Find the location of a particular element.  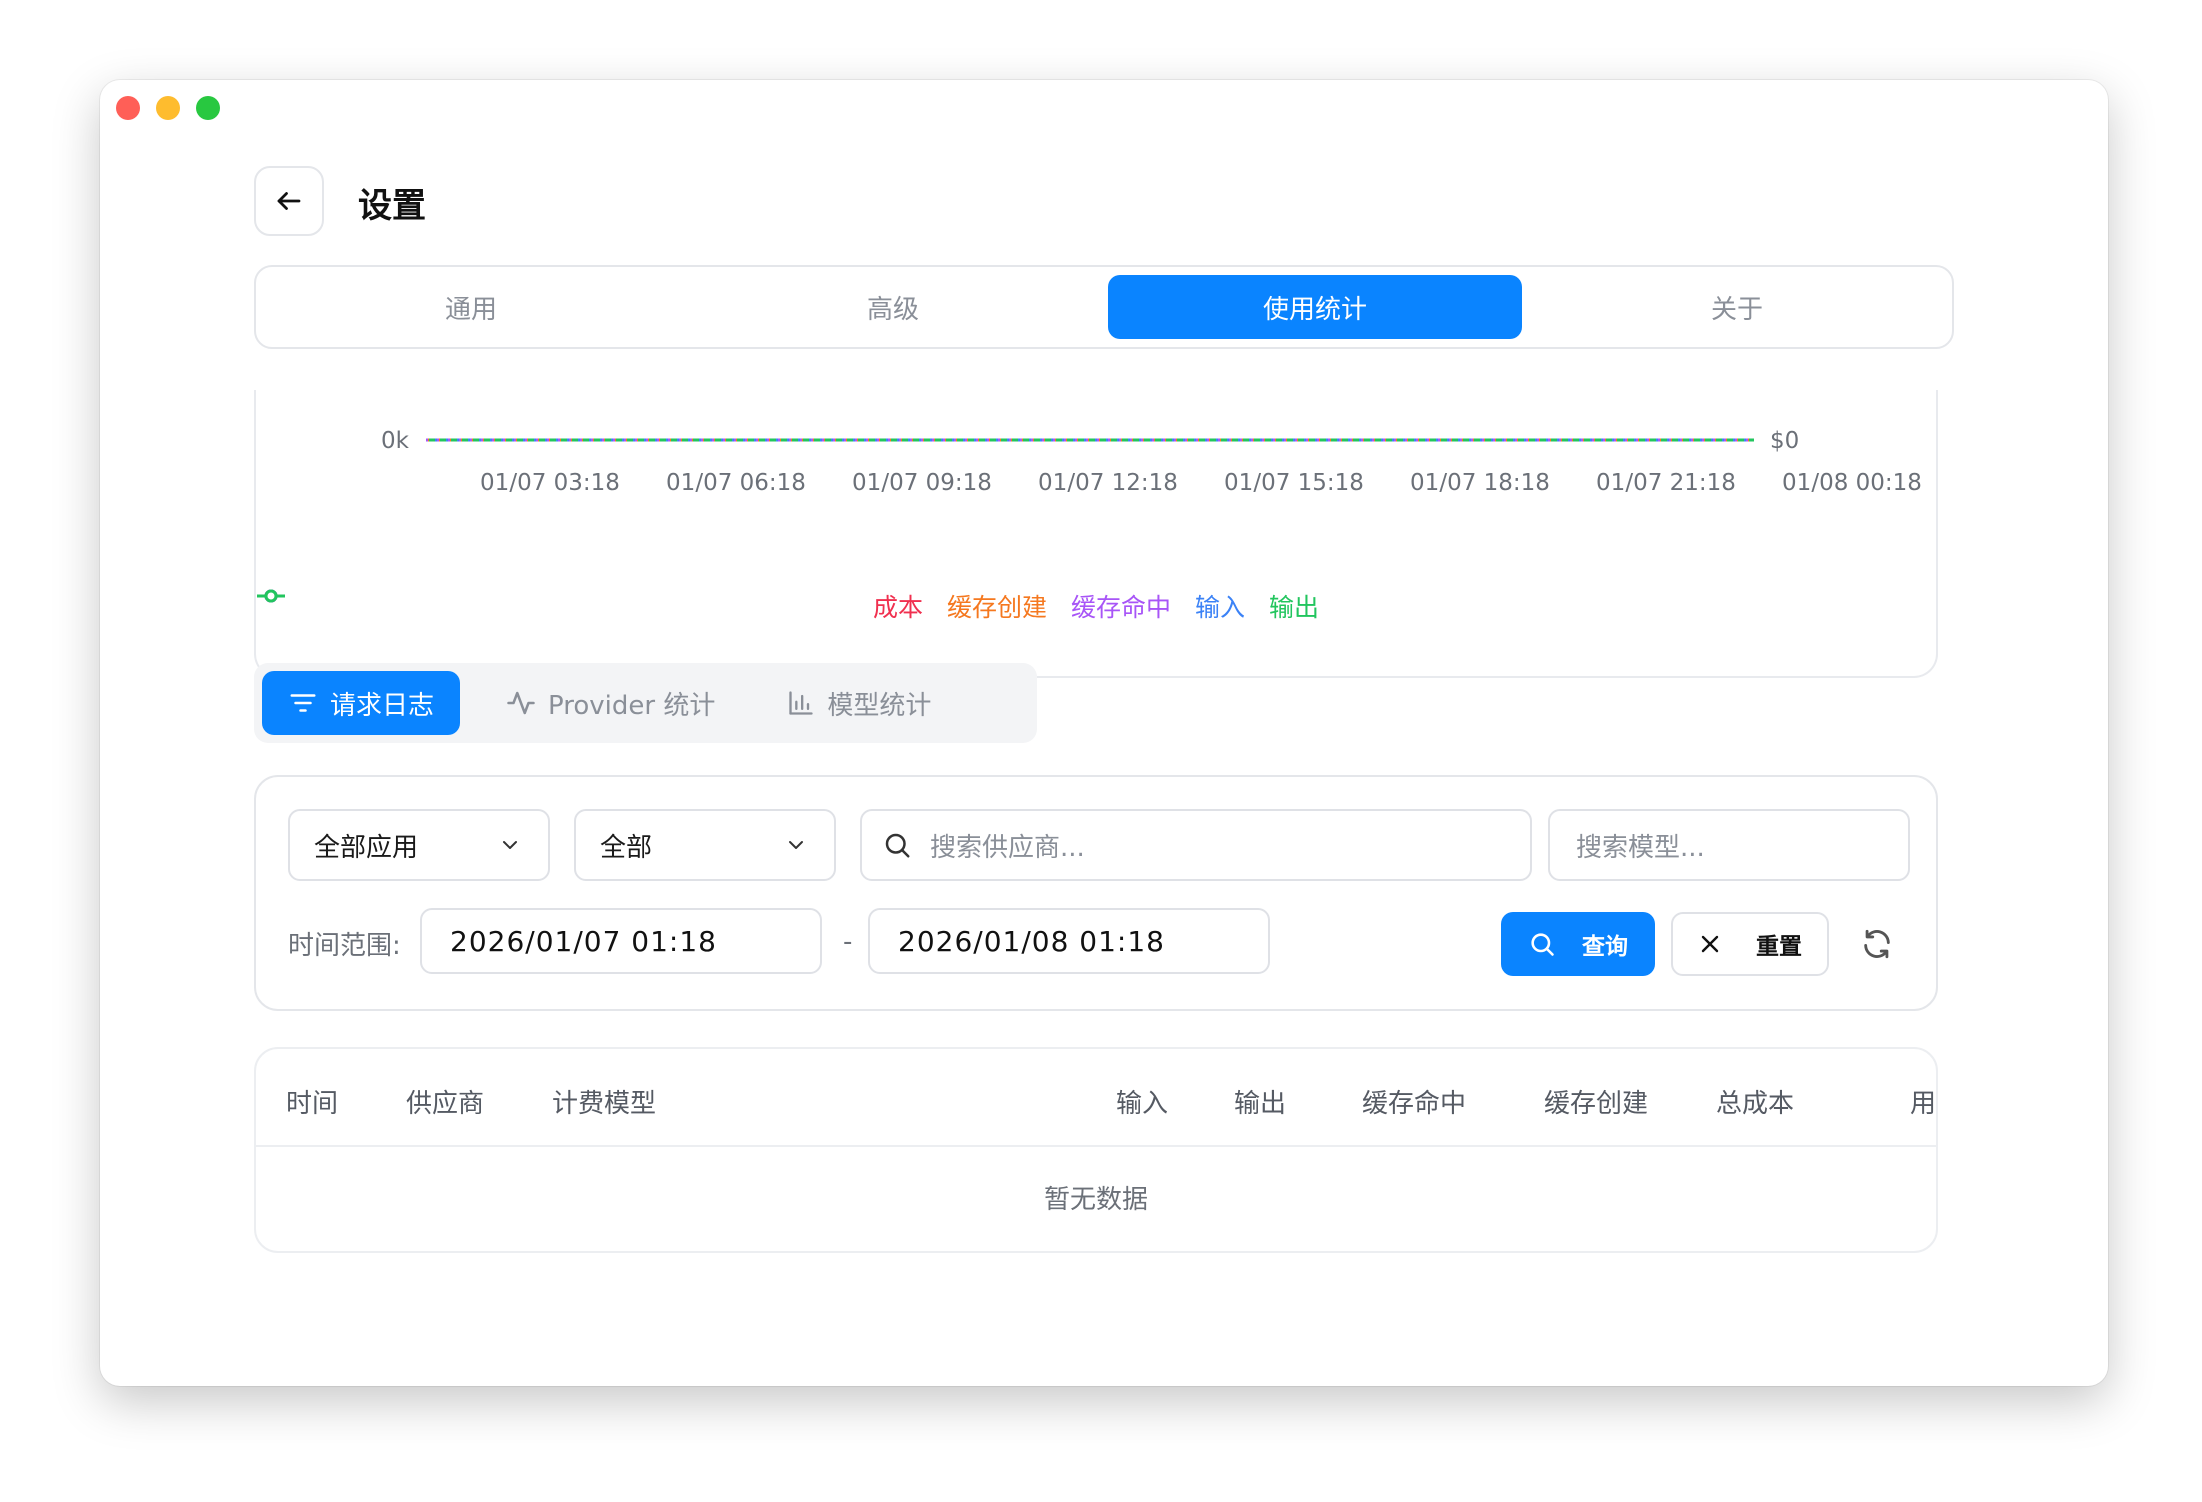

x-tick-label: 01/07 09:18 is located at coordinates (922, 483).